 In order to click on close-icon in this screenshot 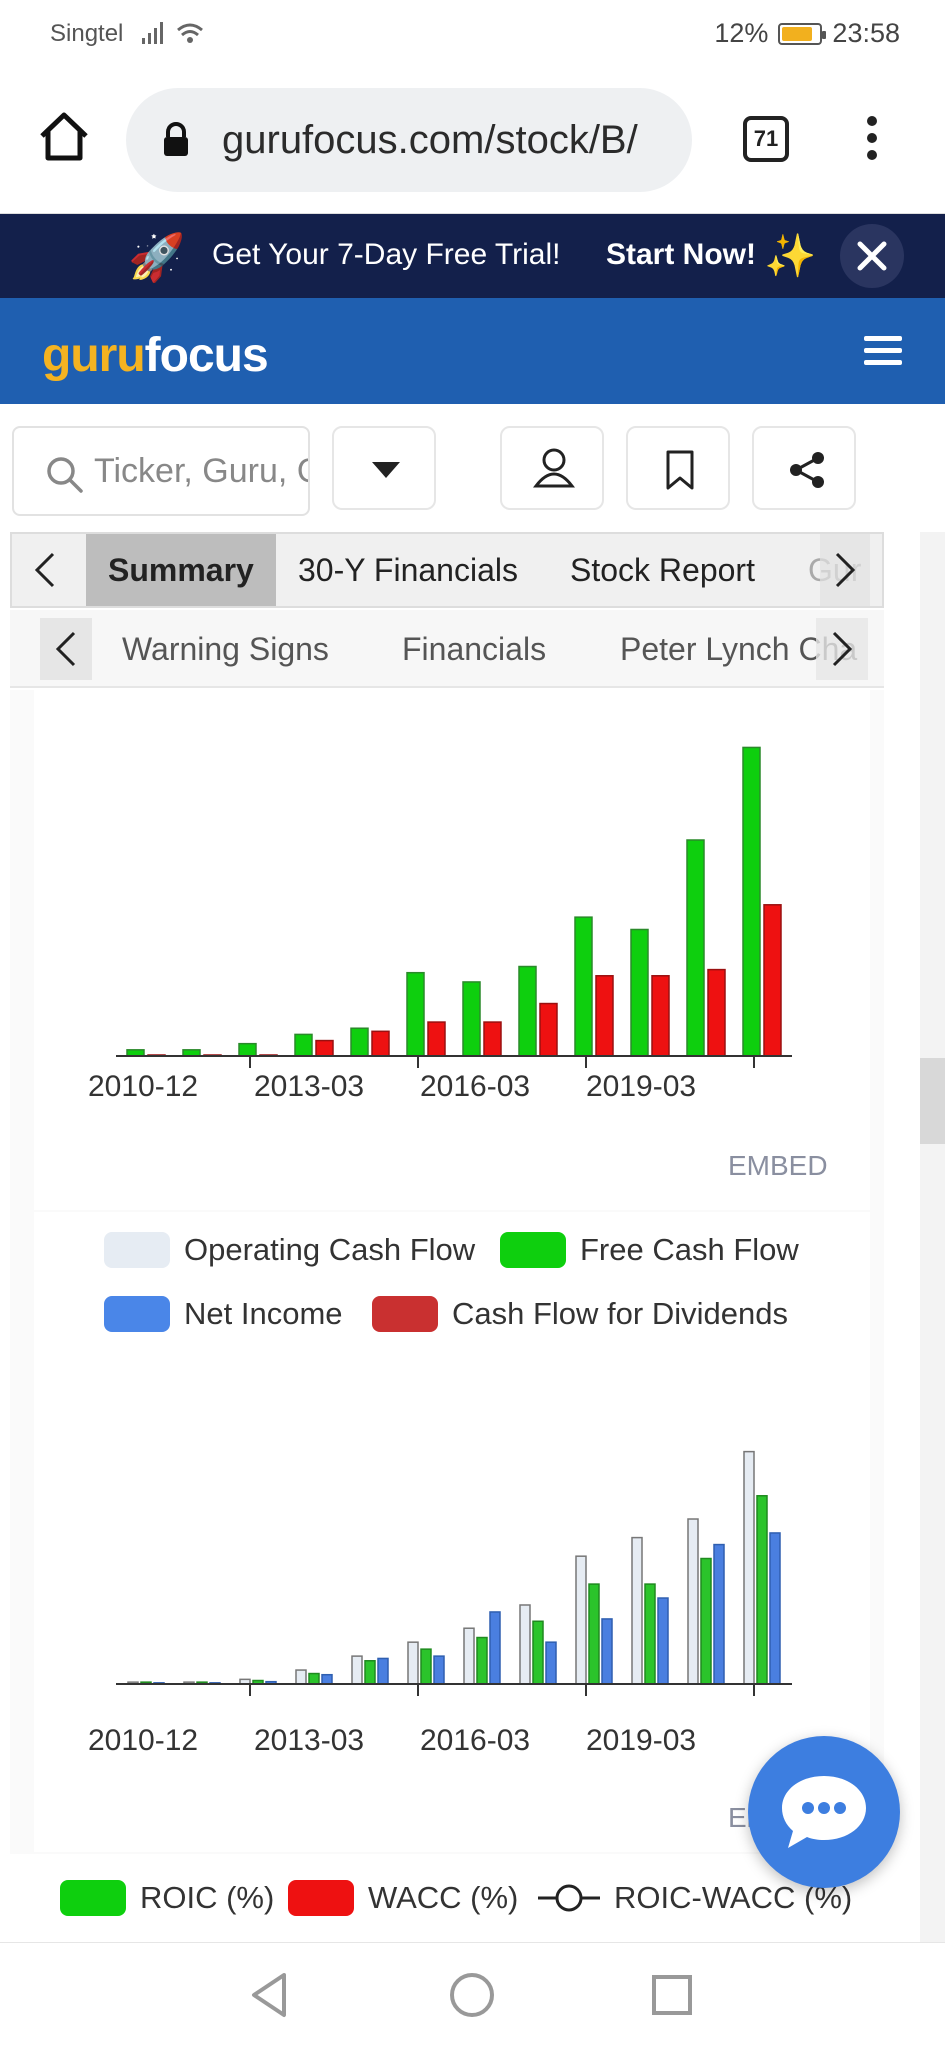, I will do `click(872, 256)`.